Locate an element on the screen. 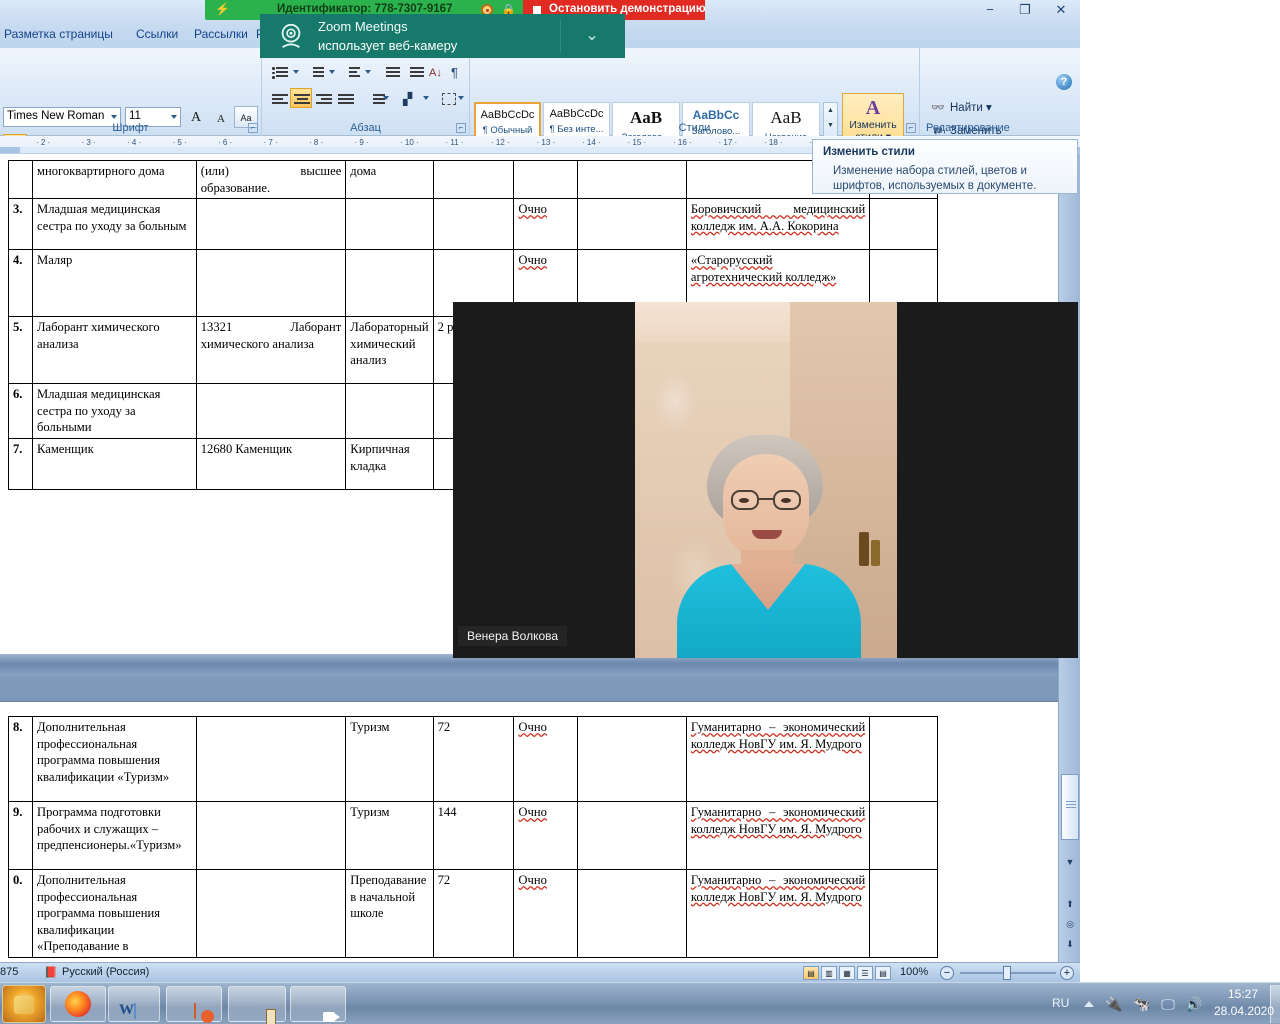  table-cell: Каменщик is located at coordinates (114, 464).